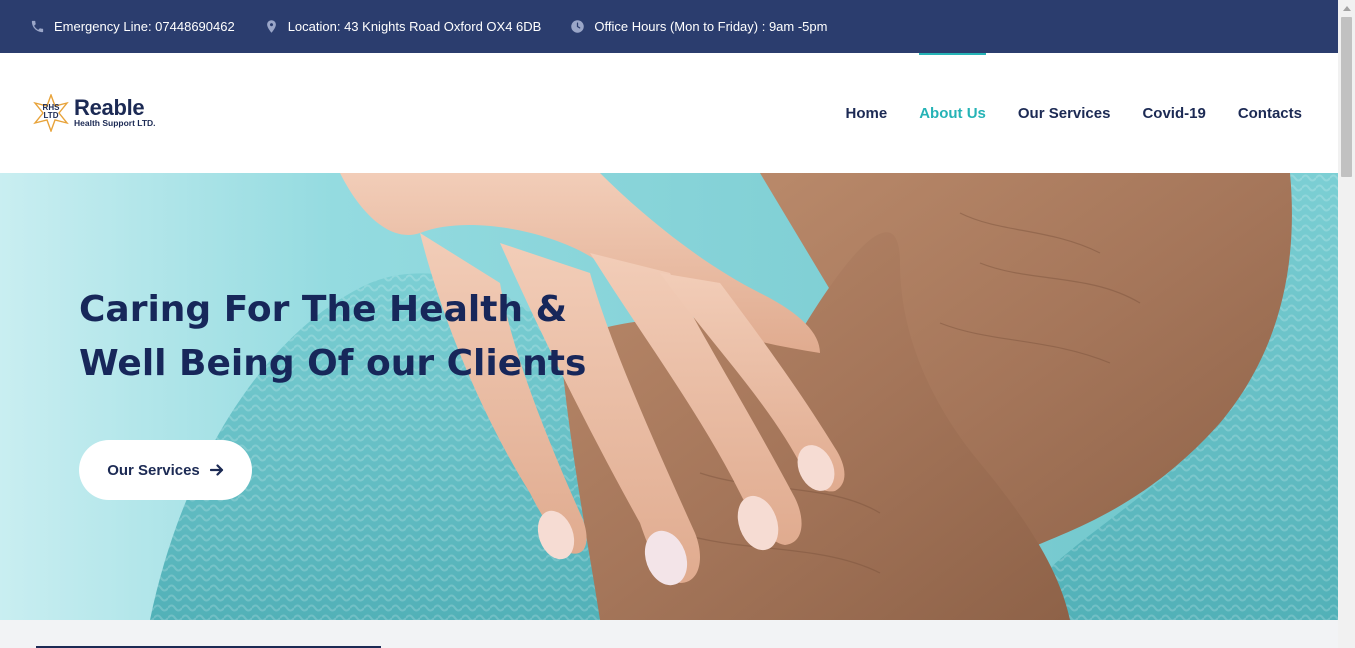 Image resolution: width=1355 pixels, height=648 pixels. I want to click on hours-text: Office Hours (Mon to Friday) : 9am -5pm, so click(711, 26).